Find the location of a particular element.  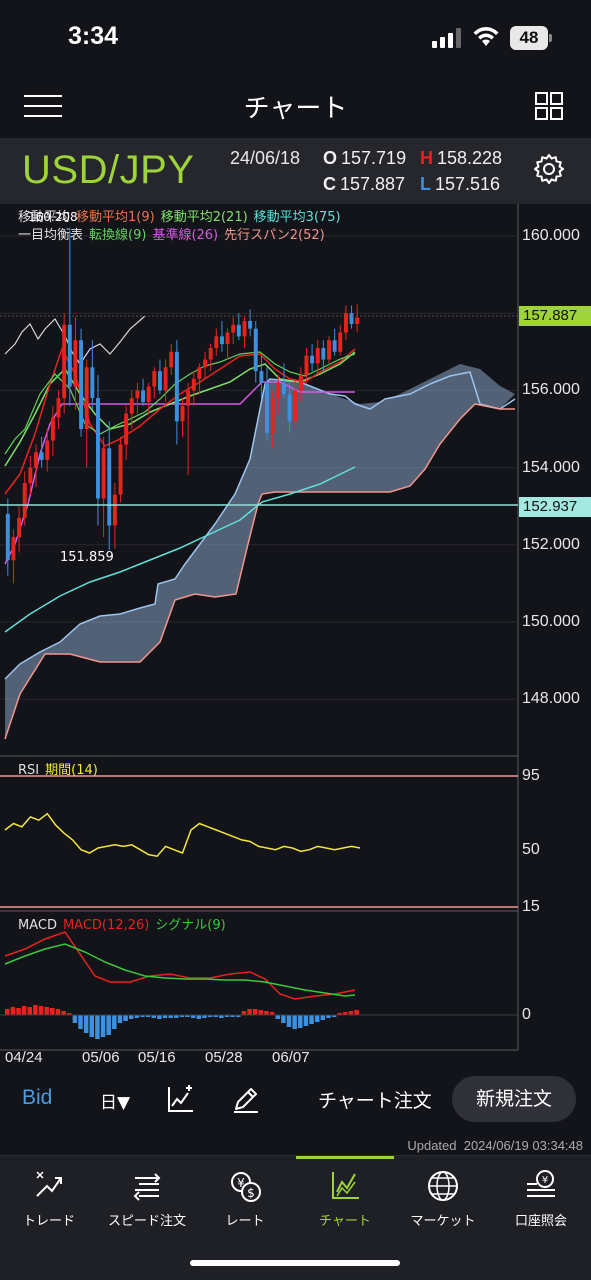

wifi-icon is located at coordinates (486, 36).